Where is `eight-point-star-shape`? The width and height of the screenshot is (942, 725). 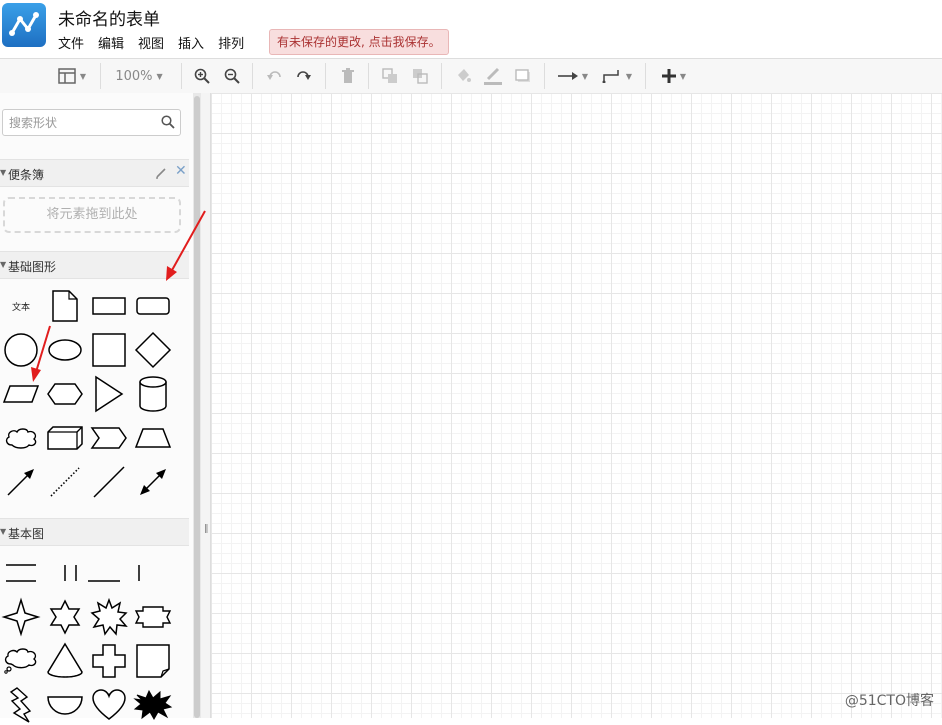
eight-point-star-shape is located at coordinates (109, 617).